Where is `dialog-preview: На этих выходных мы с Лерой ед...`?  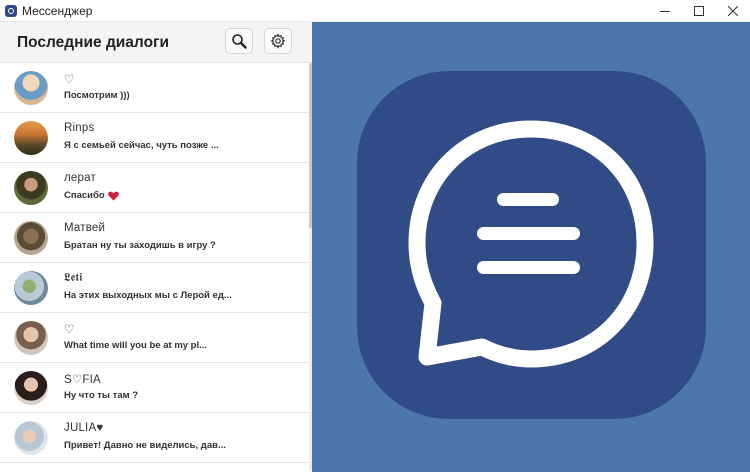
dialog-preview: На этих выходных мы с Лерой ед... is located at coordinates (148, 295).